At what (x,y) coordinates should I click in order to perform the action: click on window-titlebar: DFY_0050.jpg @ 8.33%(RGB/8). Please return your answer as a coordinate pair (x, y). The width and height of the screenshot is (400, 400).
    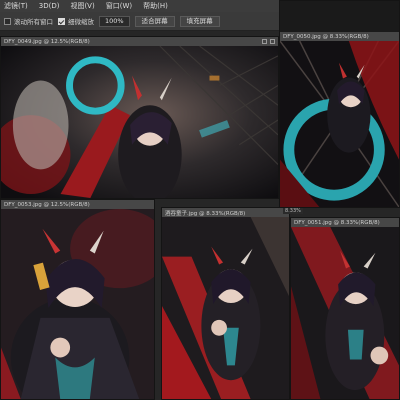
    Looking at the image, I should click on (339, 36).